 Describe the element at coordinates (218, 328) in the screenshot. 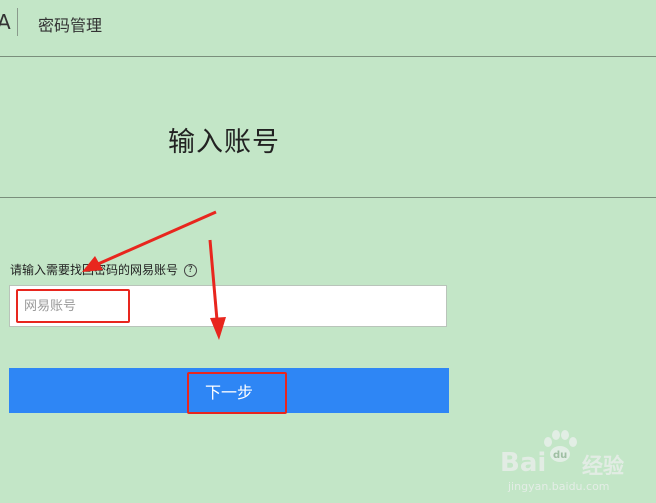

I see `arrow-to-button-head` at that location.